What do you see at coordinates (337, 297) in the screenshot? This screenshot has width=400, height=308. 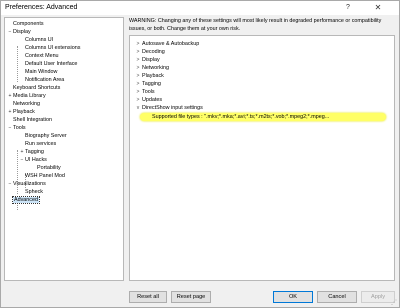 I see `cancel-button: Cancel` at bounding box center [337, 297].